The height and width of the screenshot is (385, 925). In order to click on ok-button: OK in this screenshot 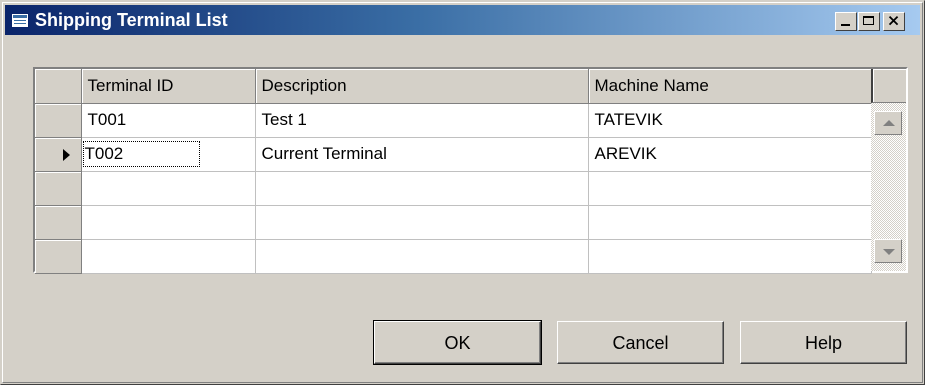, I will do `click(457, 342)`.